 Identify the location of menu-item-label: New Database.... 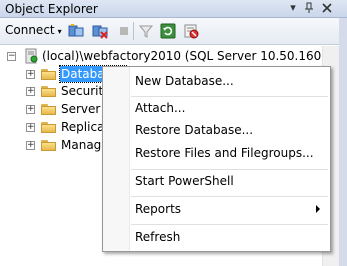
(184, 81).